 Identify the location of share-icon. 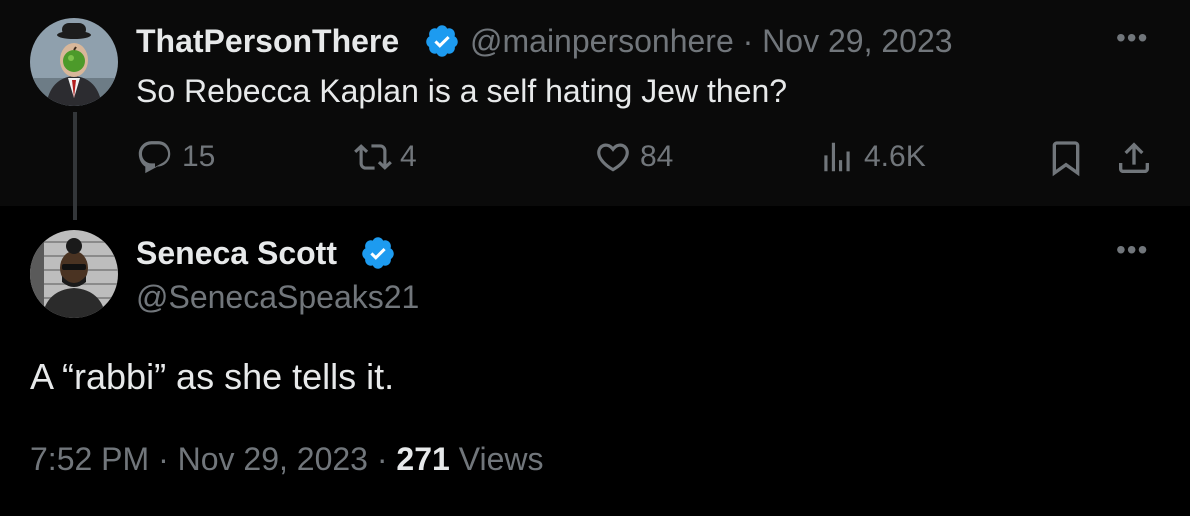
(1134, 157).